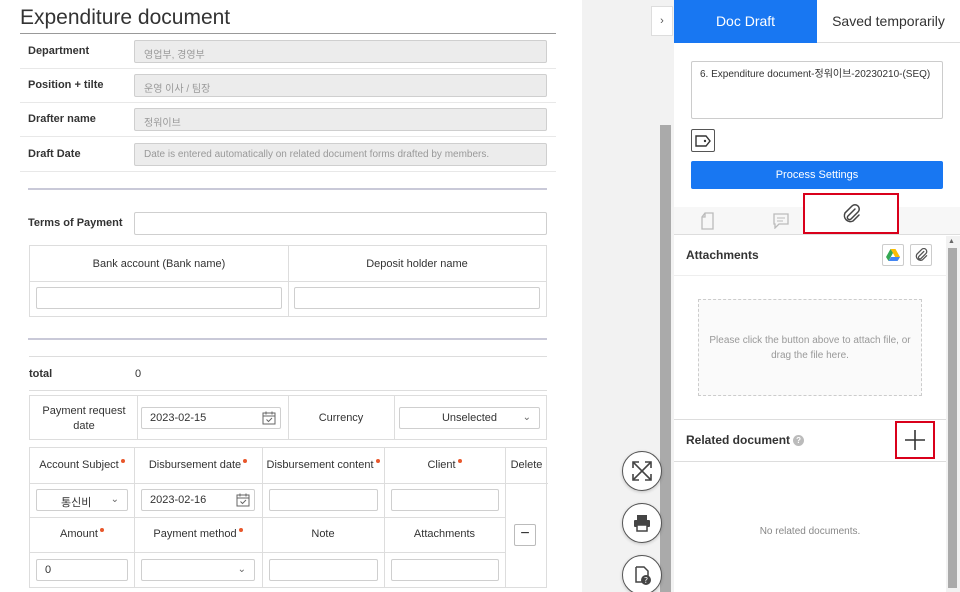 Image resolution: width=960 pixels, height=592 pixels. Describe the element at coordinates (66, 85) in the screenshot. I see `position-label: Position + tilte` at that location.